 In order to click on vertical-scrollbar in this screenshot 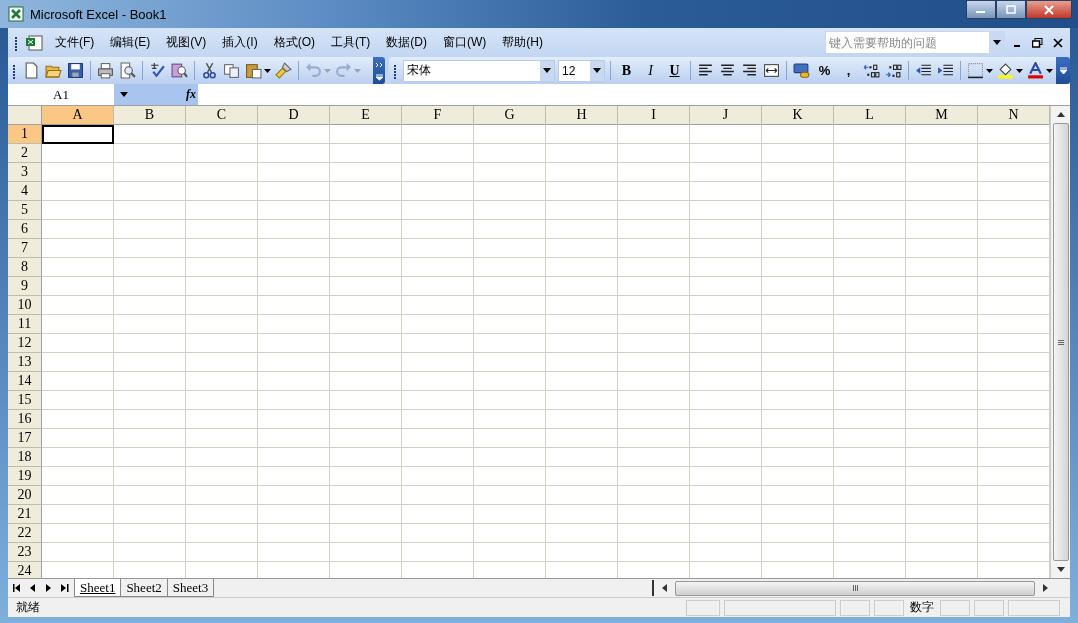, I will do `click(1060, 342)`.